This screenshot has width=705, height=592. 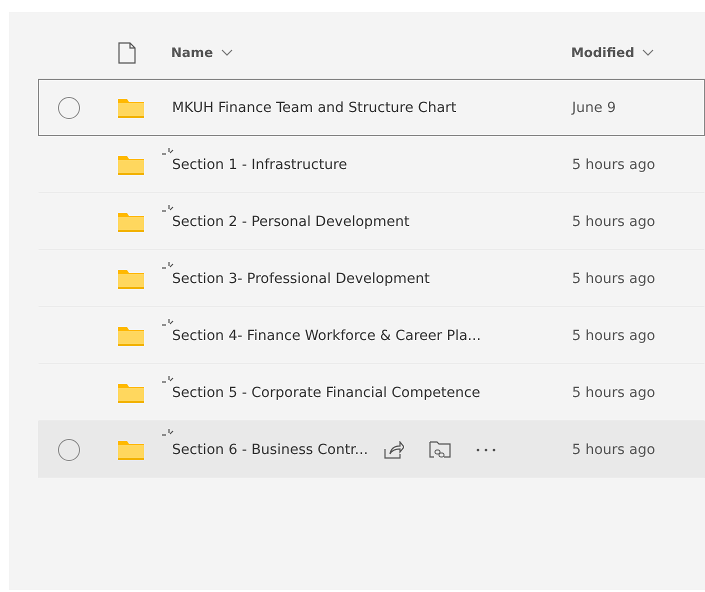 What do you see at coordinates (301, 278) in the screenshot?
I see `file-name: Section 3- Professional Development` at bounding box center [301, 278].